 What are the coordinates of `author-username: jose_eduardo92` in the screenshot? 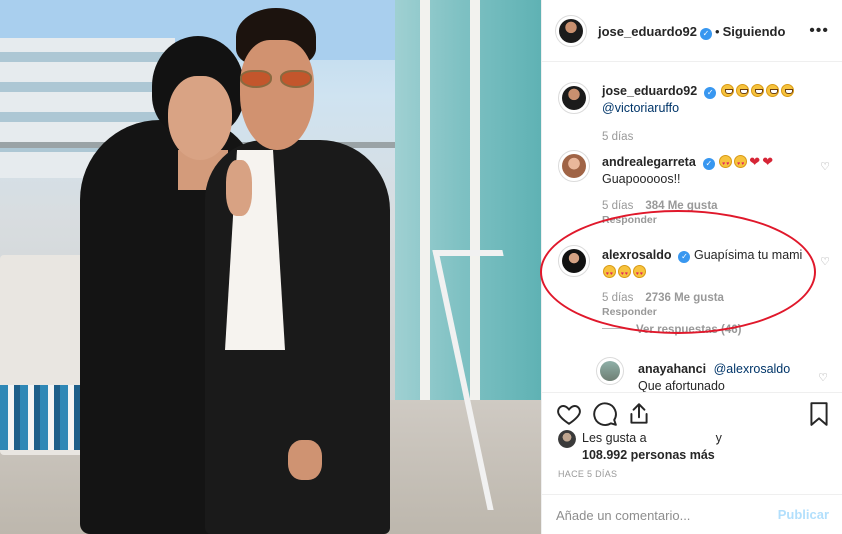 It's located at (647, 31).